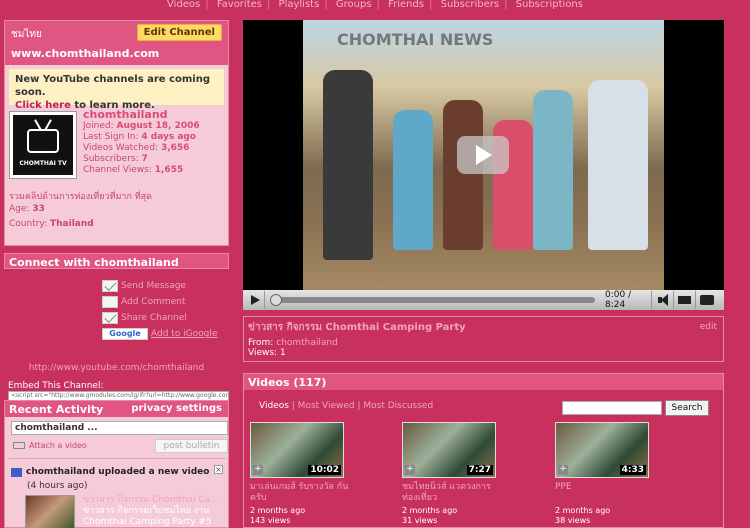  Describe the element at coordinates (116, 368) in the screenshot. I see `channel-url: http://www.youtube.com/chomthailand` at that location.